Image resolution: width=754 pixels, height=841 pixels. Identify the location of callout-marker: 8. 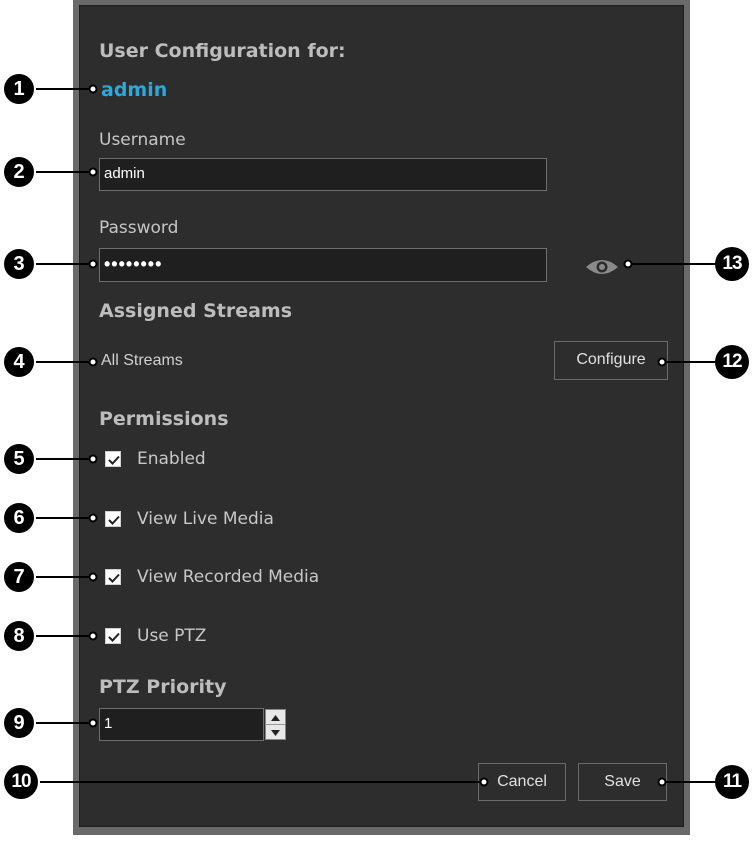
(19, 636).